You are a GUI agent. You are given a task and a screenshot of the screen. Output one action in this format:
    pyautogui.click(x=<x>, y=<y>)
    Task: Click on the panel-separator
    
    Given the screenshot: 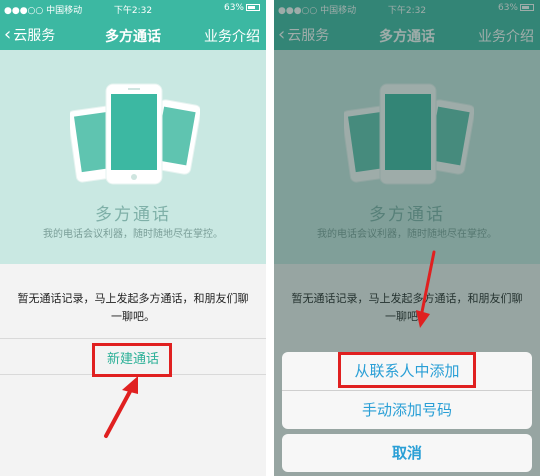 What is the action you would take?
    pyautogui.click(x=270, y=238)
    